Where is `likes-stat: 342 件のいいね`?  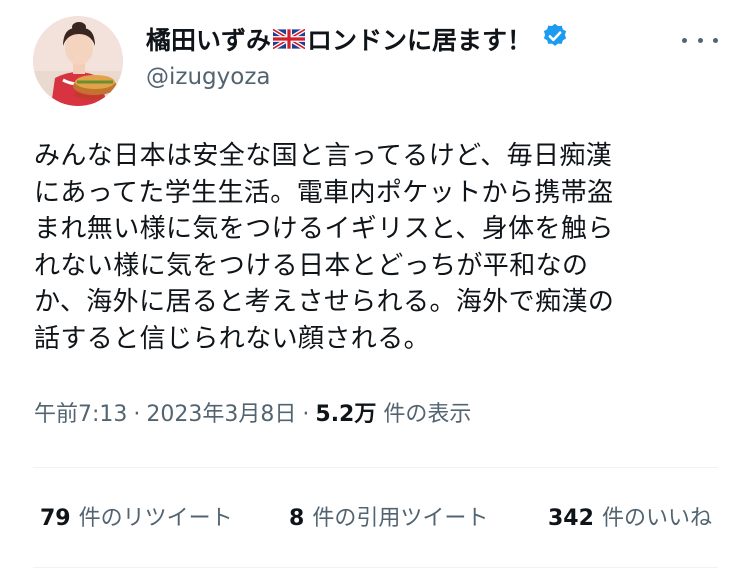 likes-stat: 342 件のいいね is located at coordinates (630, 519).